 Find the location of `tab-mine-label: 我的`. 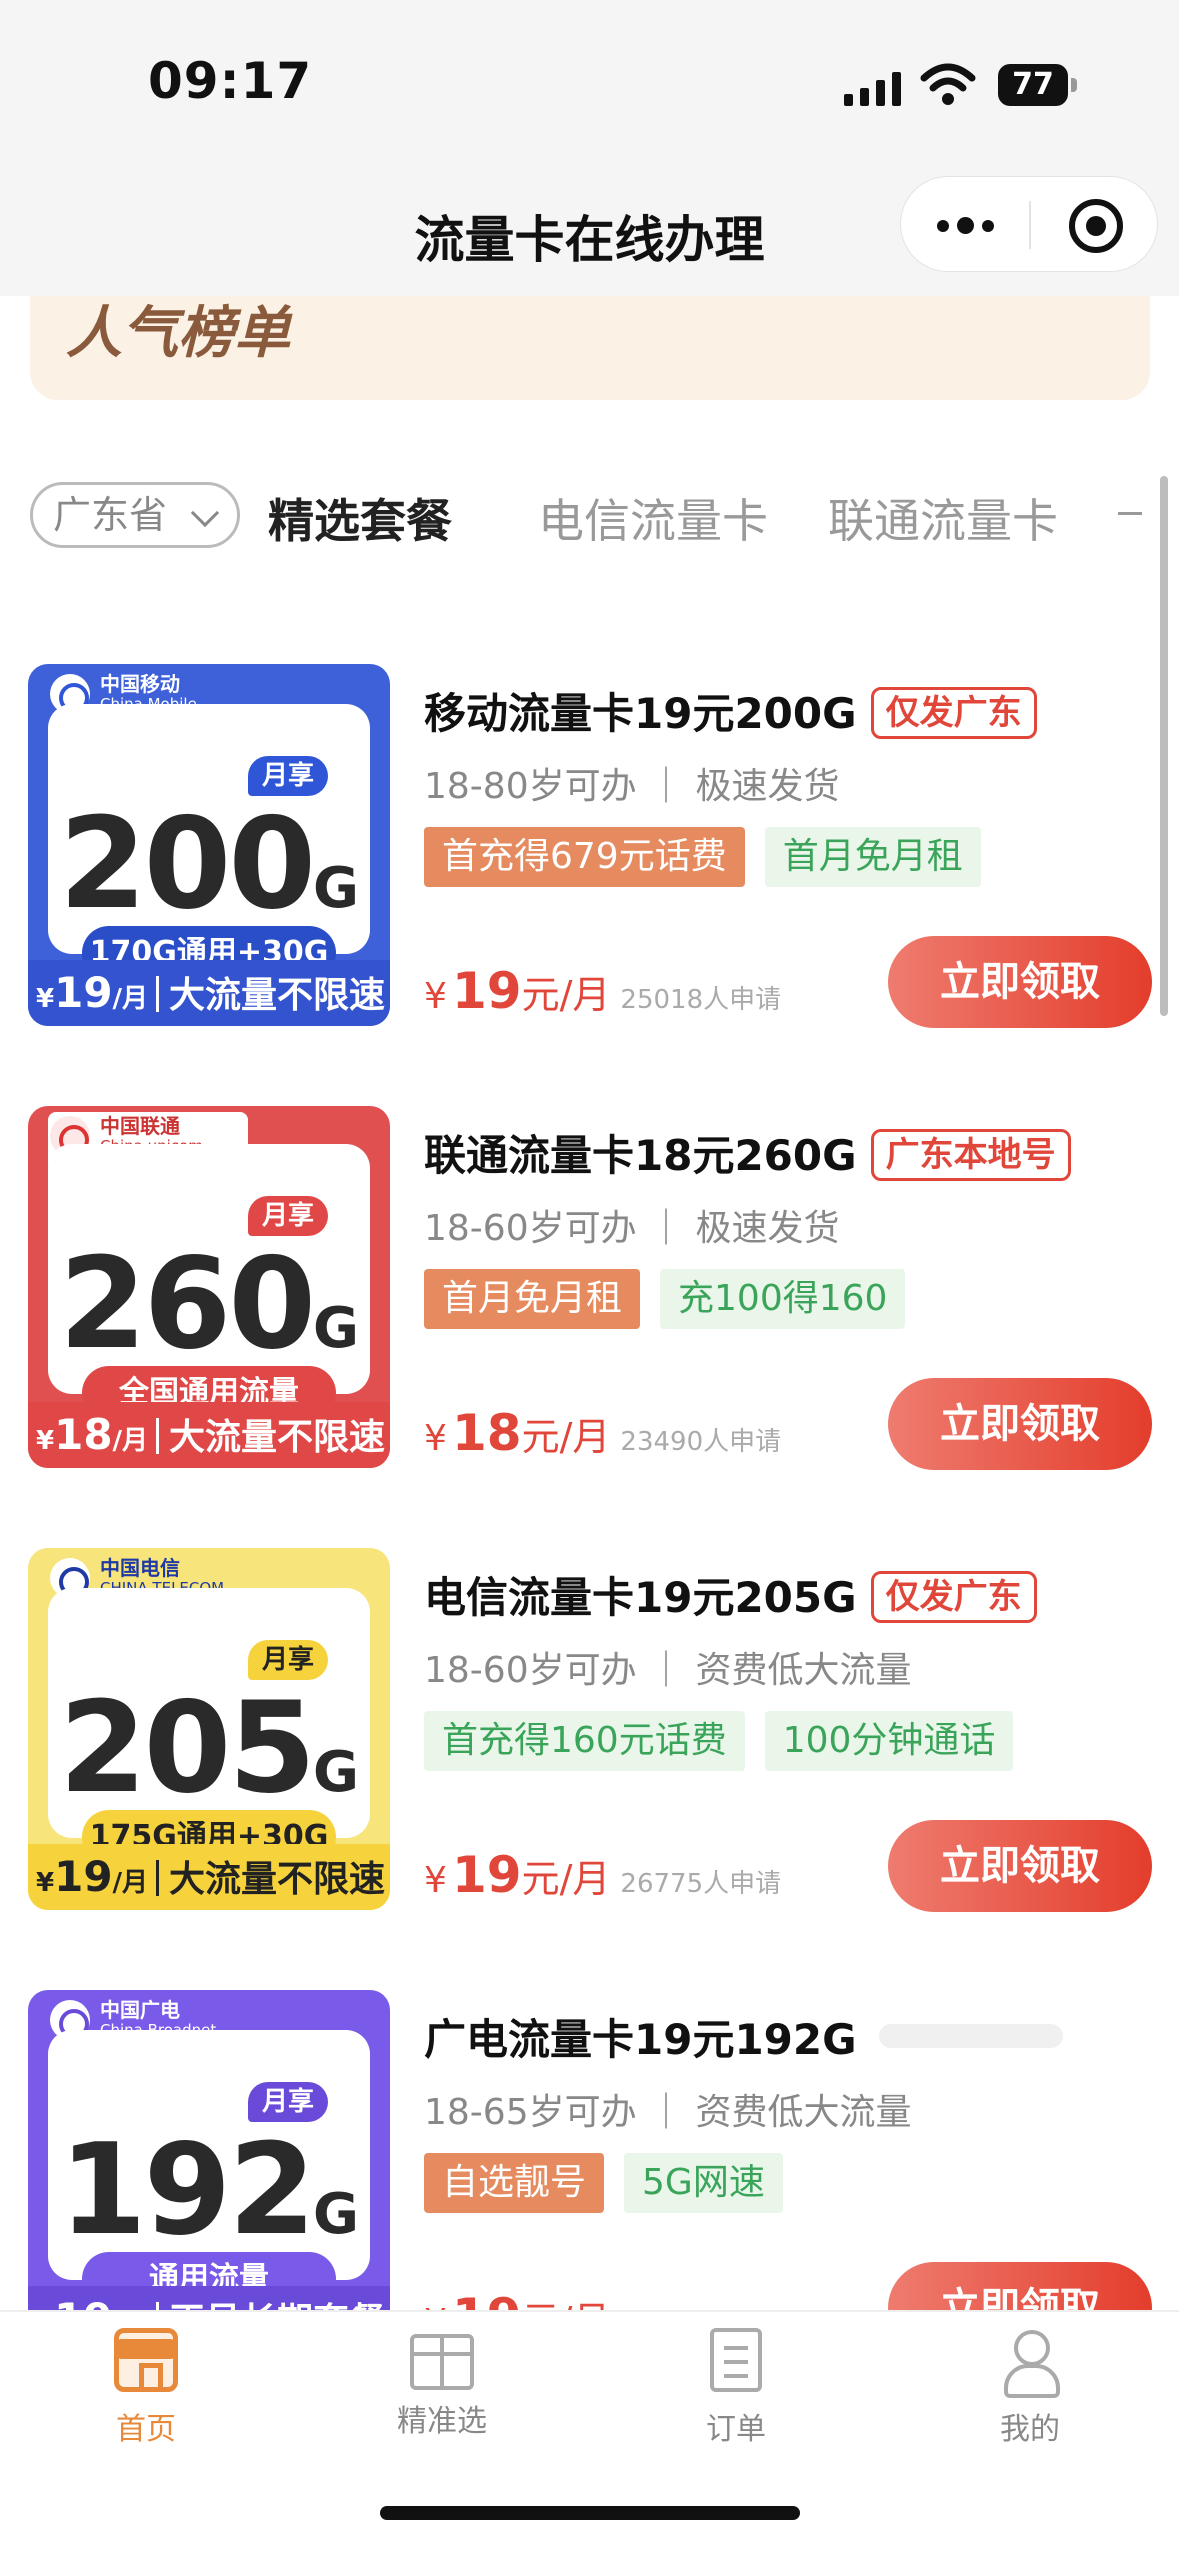

tab-mine-label: 我的 is located at coordinates (1030, 2429).